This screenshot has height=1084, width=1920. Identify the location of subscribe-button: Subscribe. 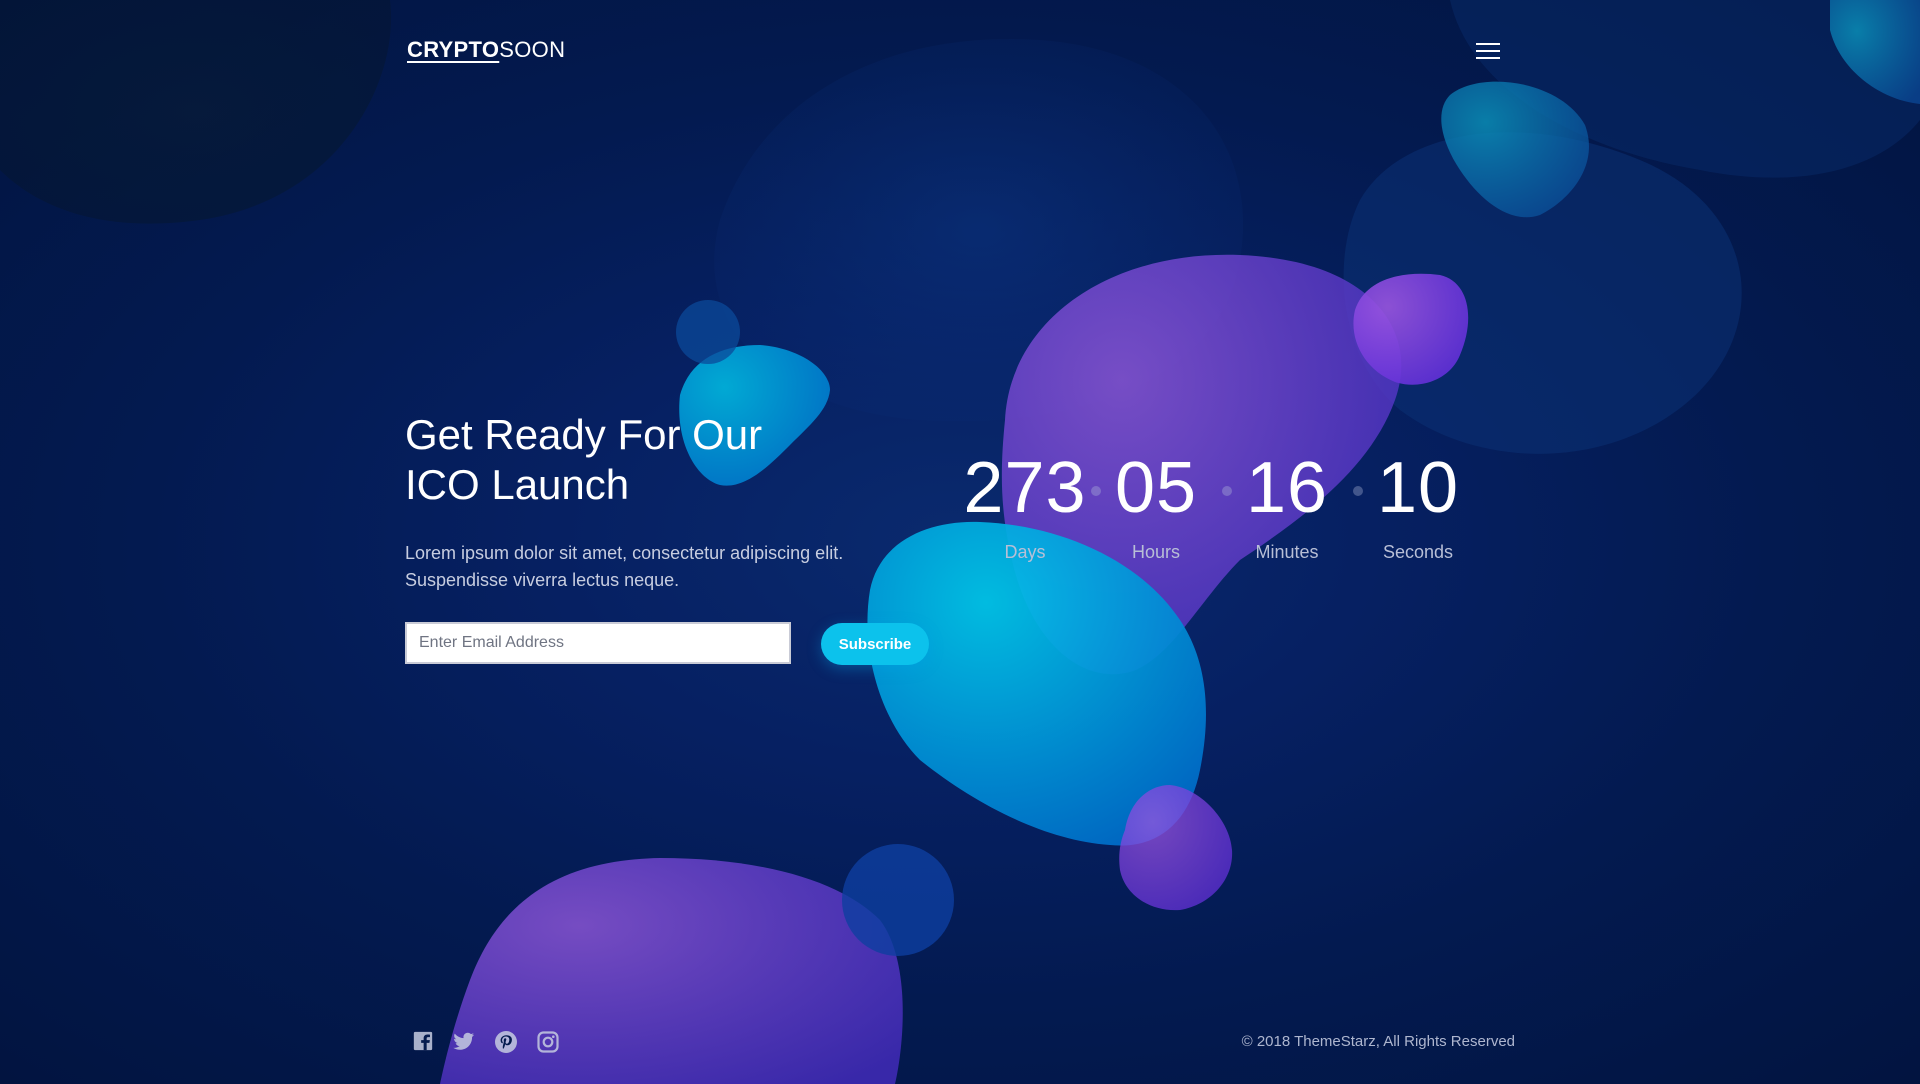
(875, 644).